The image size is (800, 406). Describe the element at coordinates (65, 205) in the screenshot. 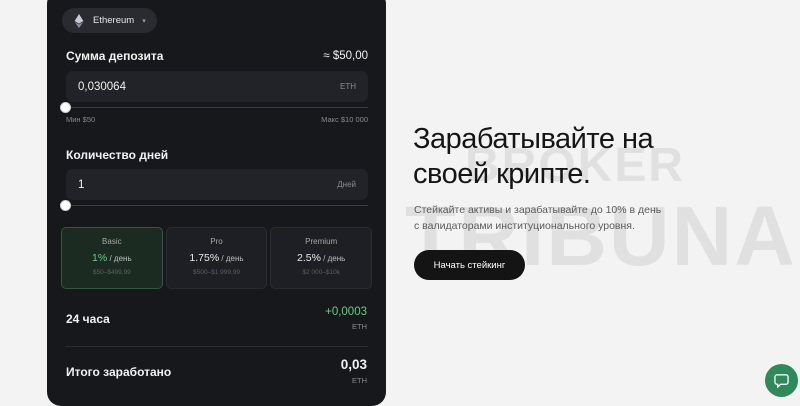

I see `days-slider-thumb` at that location.